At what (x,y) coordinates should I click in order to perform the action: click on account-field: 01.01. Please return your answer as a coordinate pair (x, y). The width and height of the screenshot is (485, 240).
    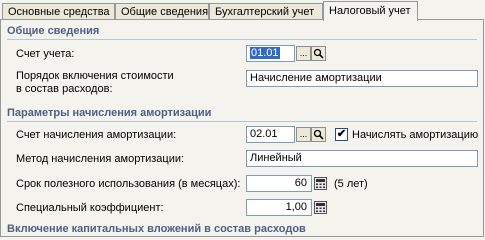
    Looking at the image, I should click on (270, 53).